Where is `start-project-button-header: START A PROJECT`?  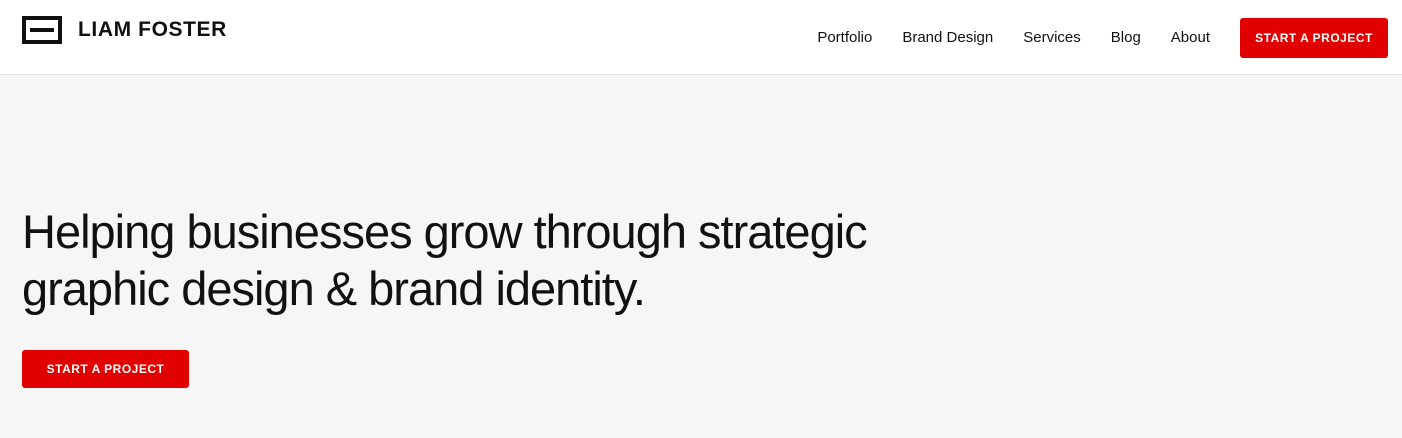
start-project-button-header: START A PROJECT is located at coordinates (1314, 37).